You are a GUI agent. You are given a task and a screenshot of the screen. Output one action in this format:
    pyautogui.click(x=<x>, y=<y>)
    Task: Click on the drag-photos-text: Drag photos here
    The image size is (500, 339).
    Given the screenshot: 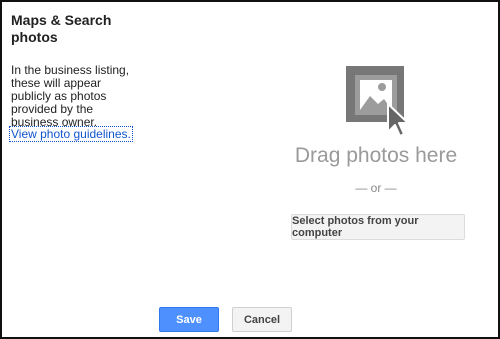 What is the action you would take?
    pyautogui.click(x=376, y=155)
    